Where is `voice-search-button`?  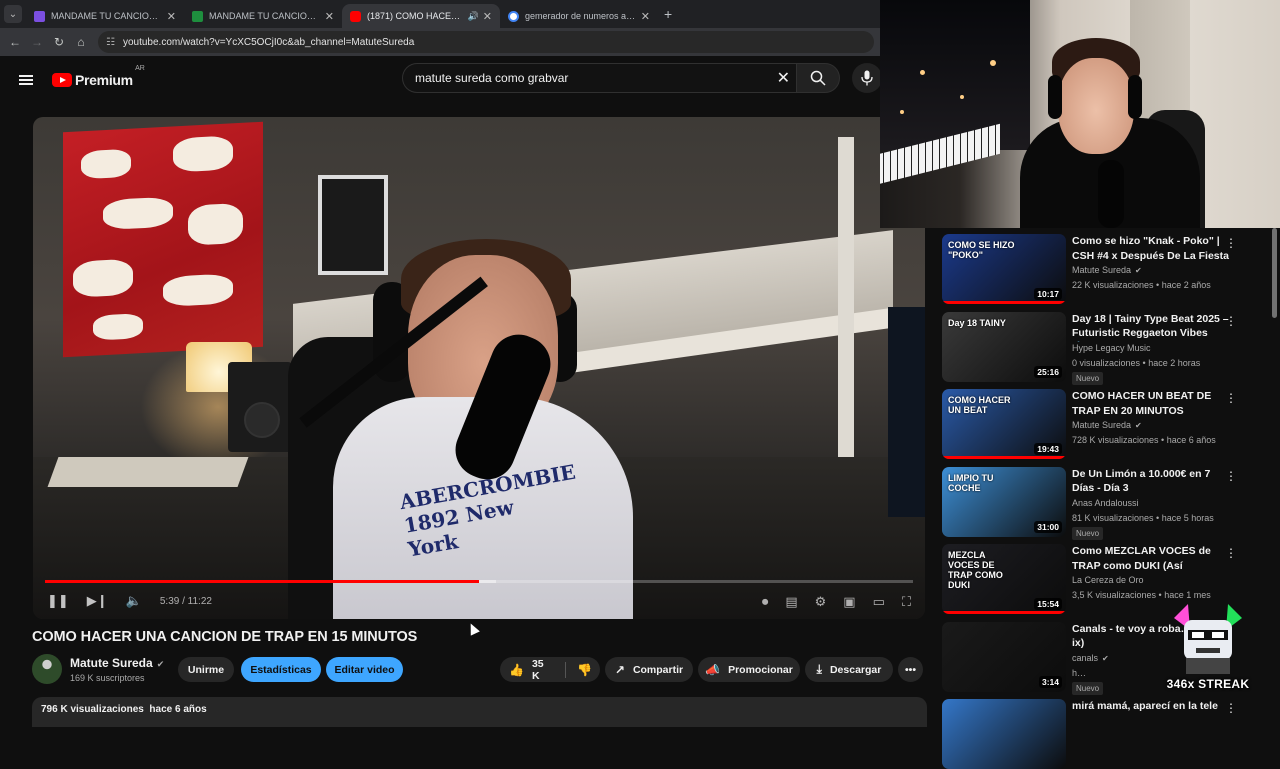
voice-search-button is located at coordinates (867, 78).